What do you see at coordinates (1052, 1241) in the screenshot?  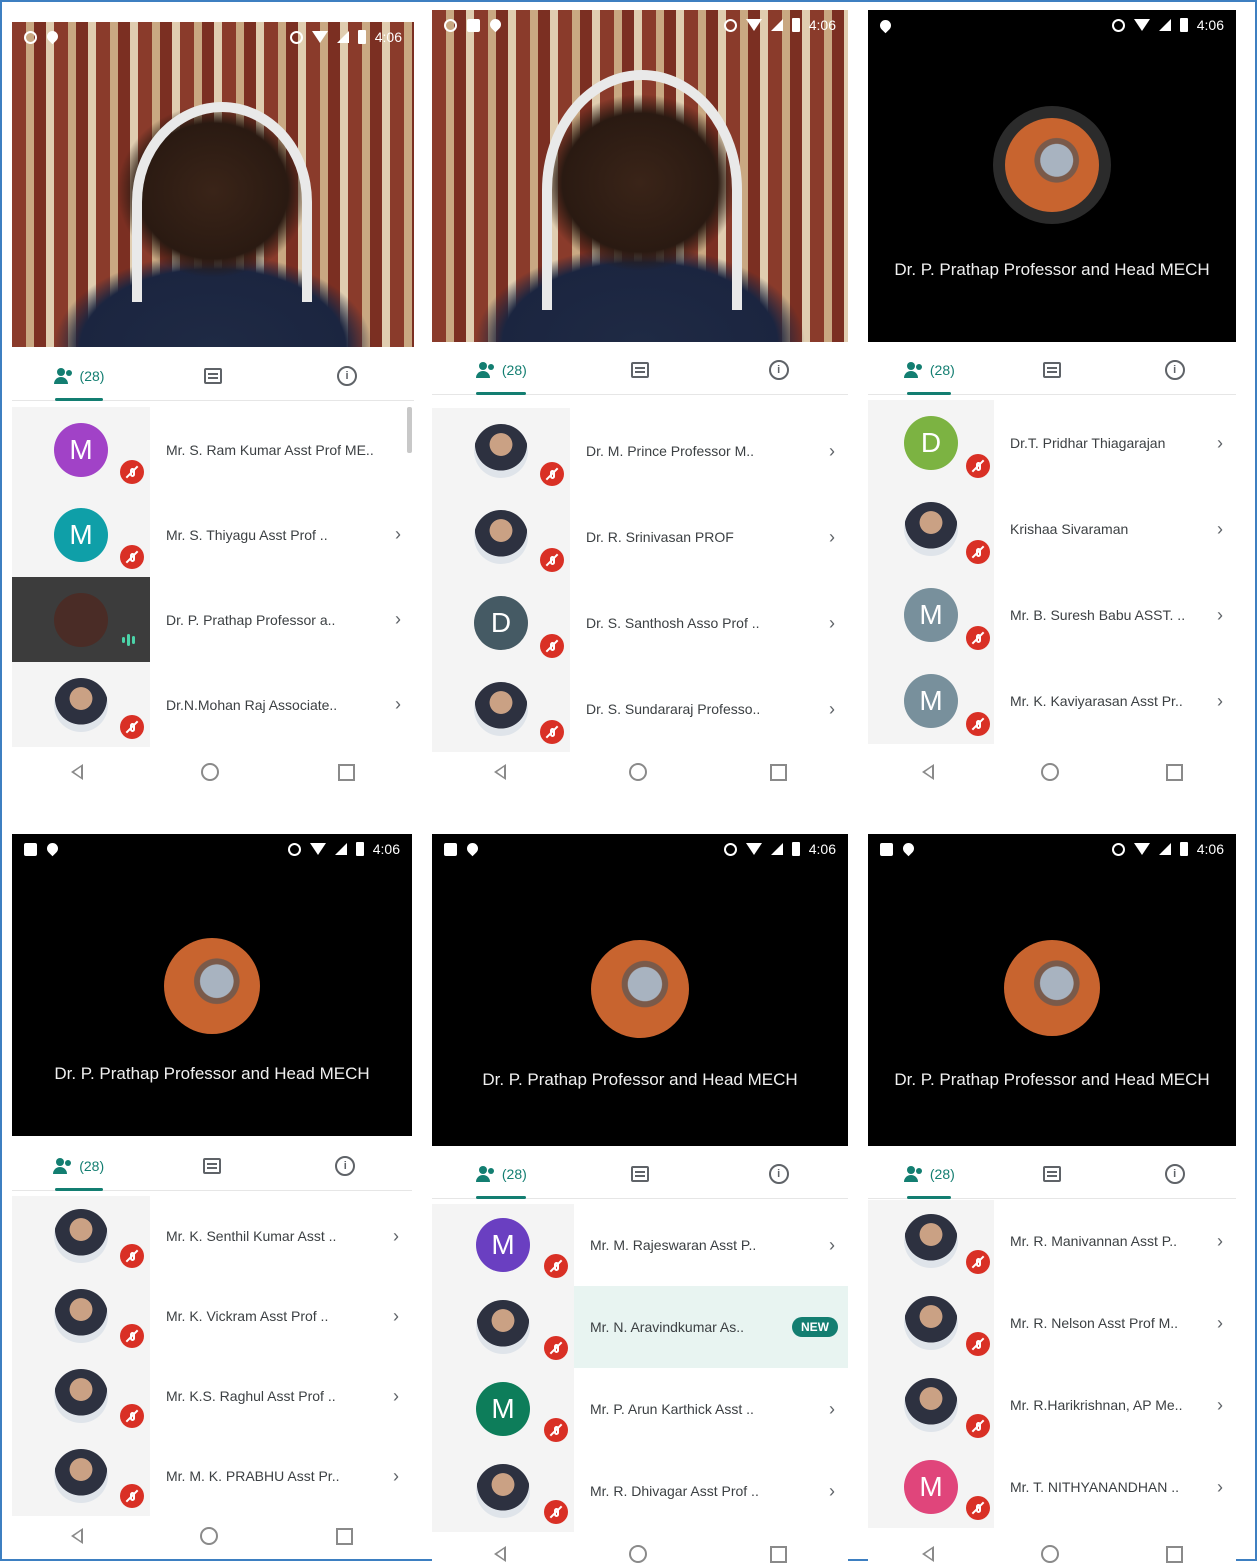 I see `participant-row: Mr. R. Manivannan Asst P.. ›` at bounding box center [1052, 1241].